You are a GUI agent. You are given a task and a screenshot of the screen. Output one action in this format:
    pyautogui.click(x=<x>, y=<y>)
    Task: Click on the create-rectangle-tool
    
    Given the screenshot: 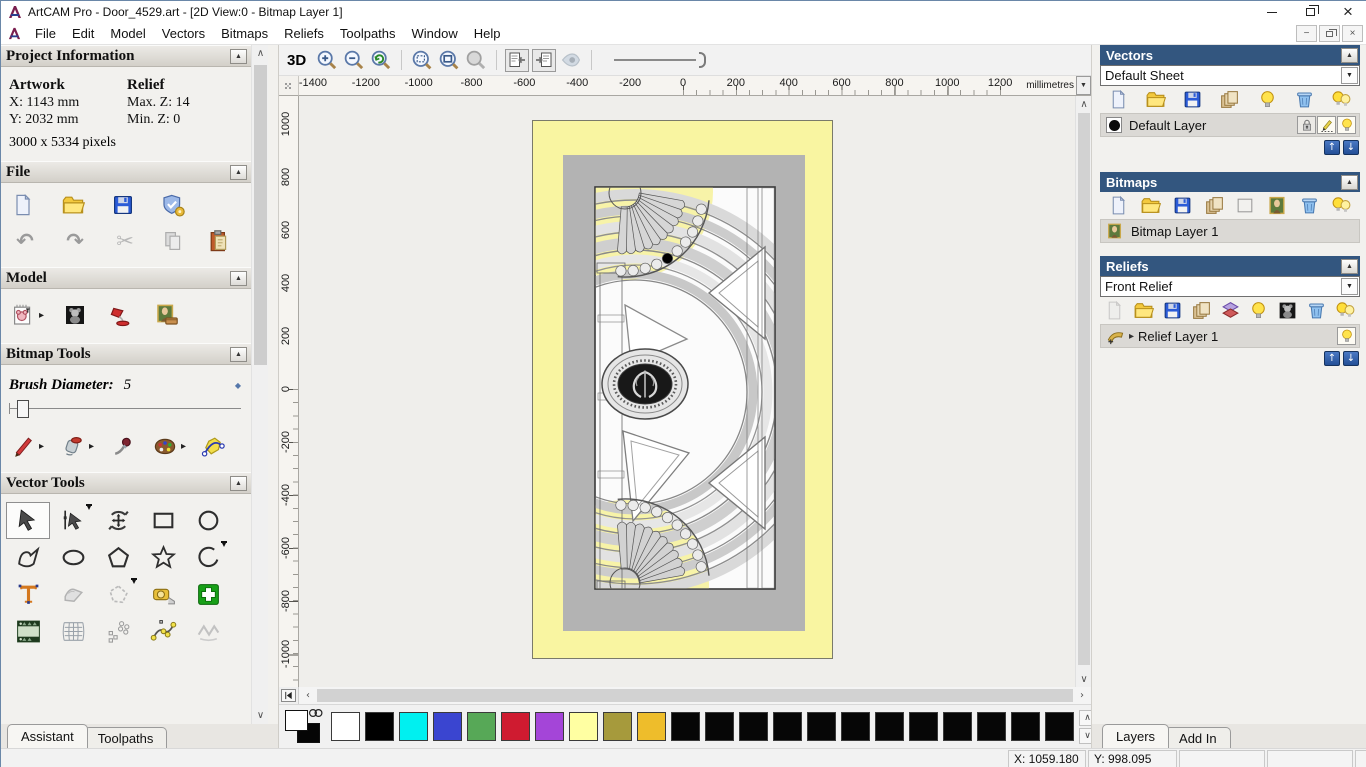 What is the action you would take?
    pyautogui.click(x=163, y=520)
    